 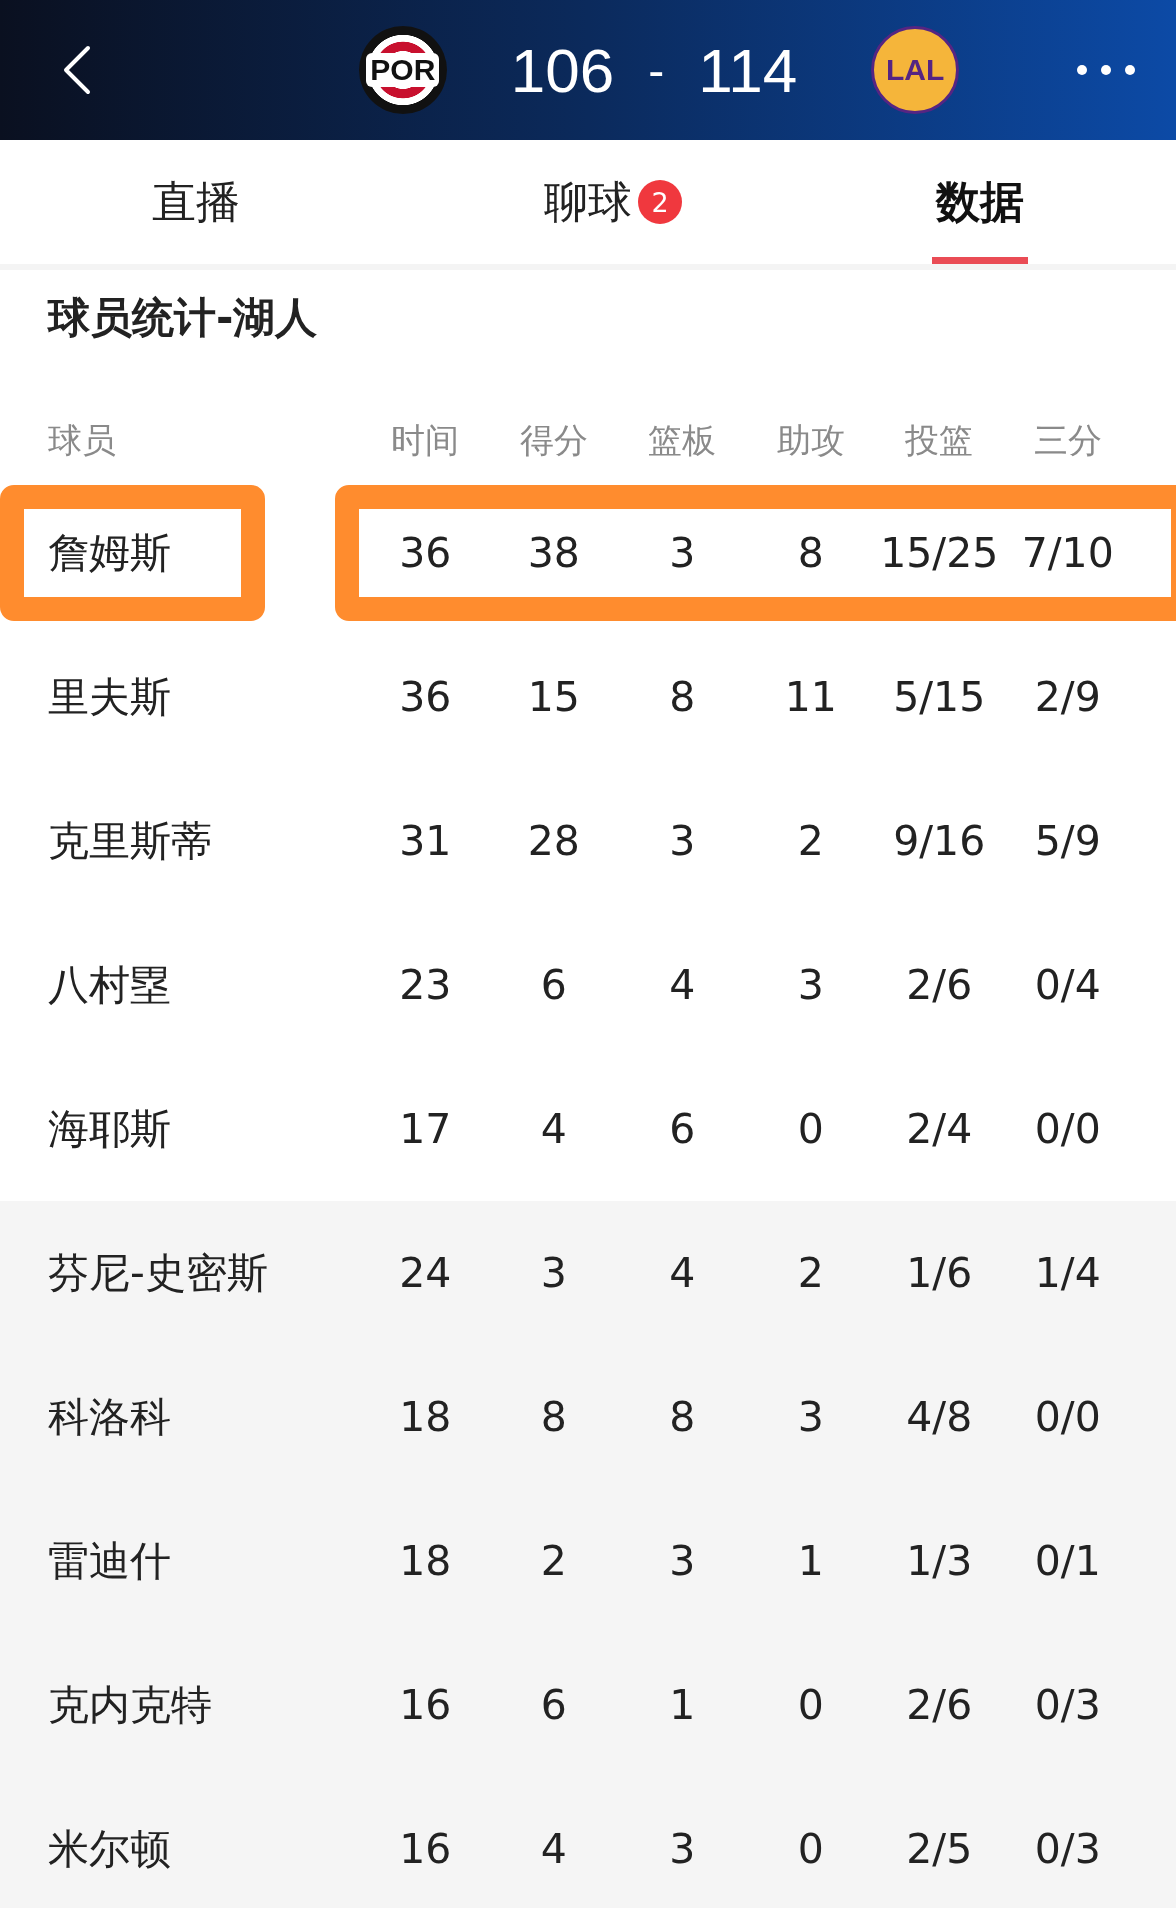 I want to click on stat-cell: 2/4, so click(x=939, y=1129).